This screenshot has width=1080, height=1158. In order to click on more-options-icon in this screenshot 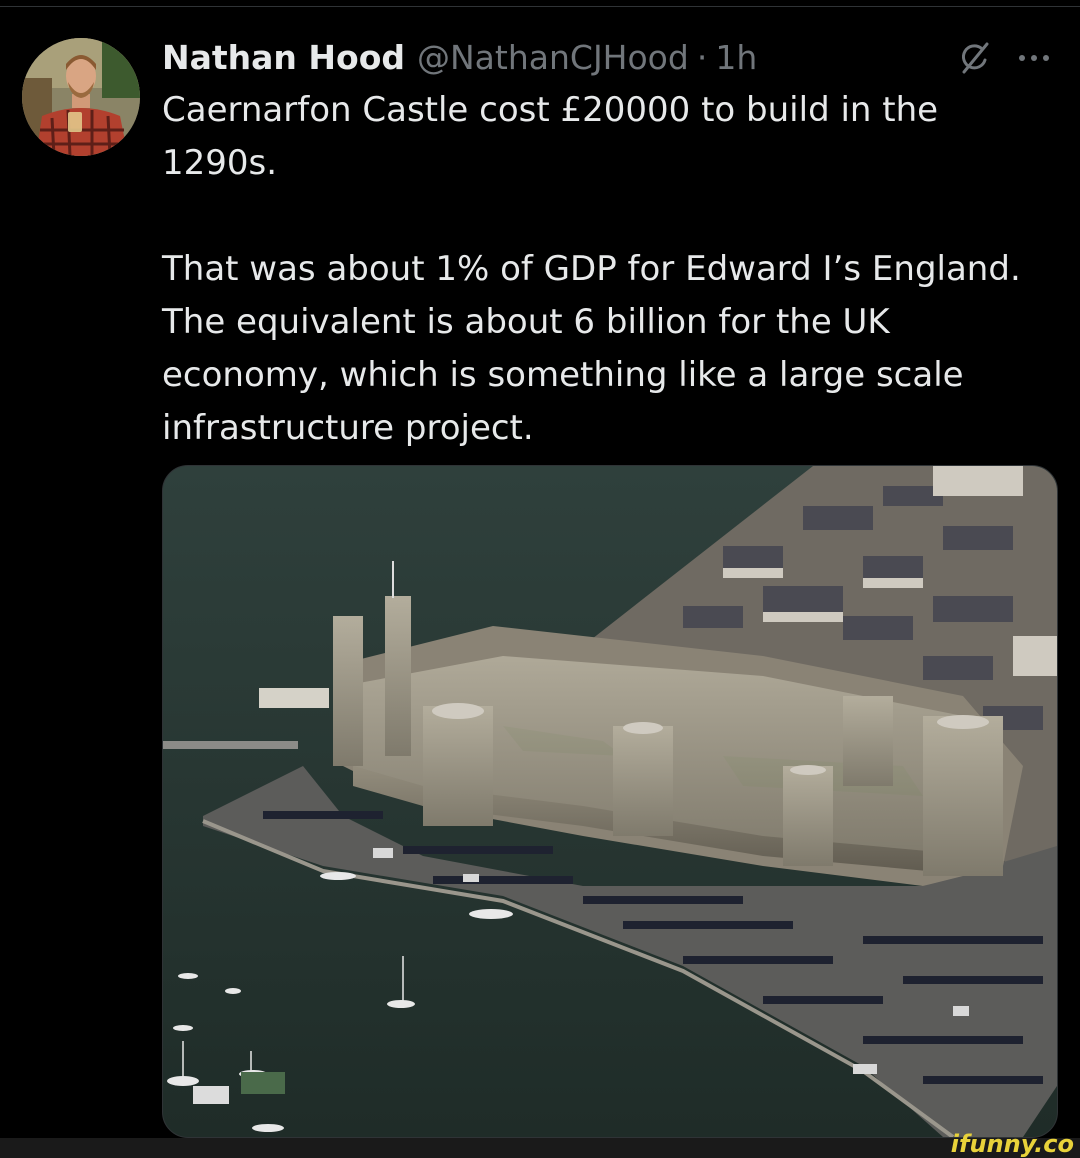, I will do `click(1034, 57)`.